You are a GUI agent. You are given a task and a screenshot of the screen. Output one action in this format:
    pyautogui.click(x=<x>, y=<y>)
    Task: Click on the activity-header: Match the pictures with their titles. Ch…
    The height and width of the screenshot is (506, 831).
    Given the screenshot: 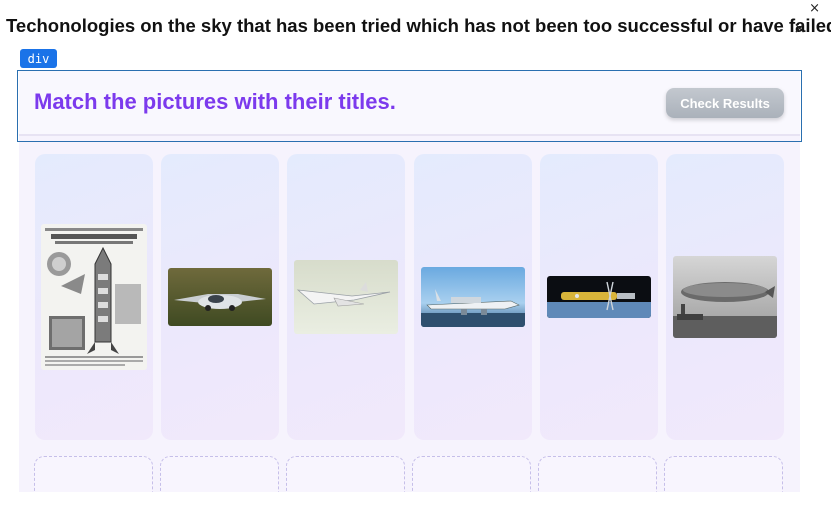 What is the action you would take?
    pyautogui.click(x=409, y=103)
    